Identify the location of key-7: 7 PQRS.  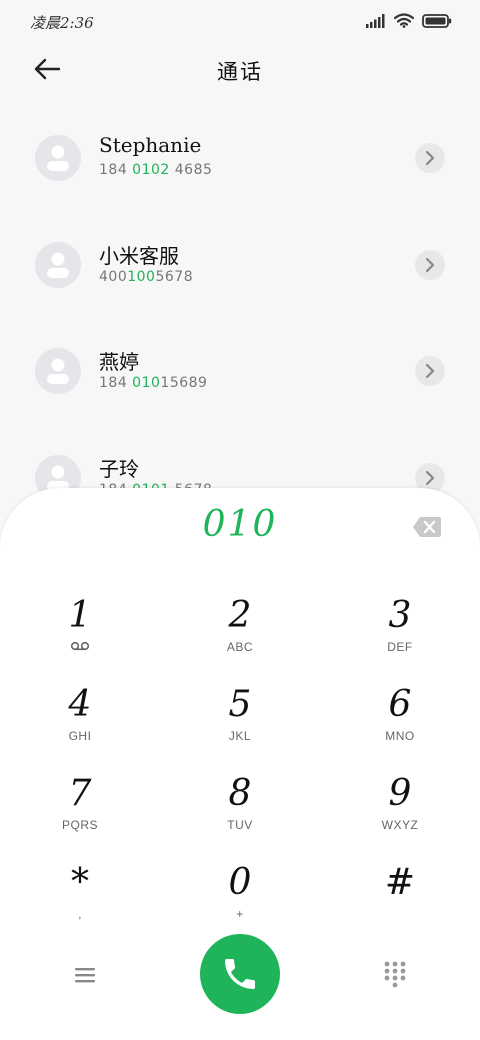
(80, 812).